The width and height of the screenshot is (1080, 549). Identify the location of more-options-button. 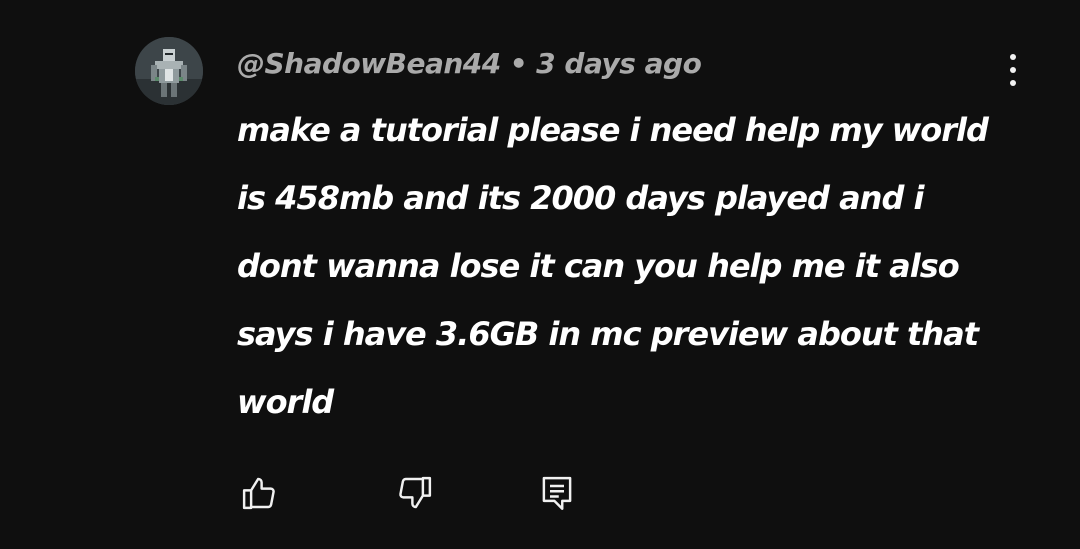
(1013, 70).